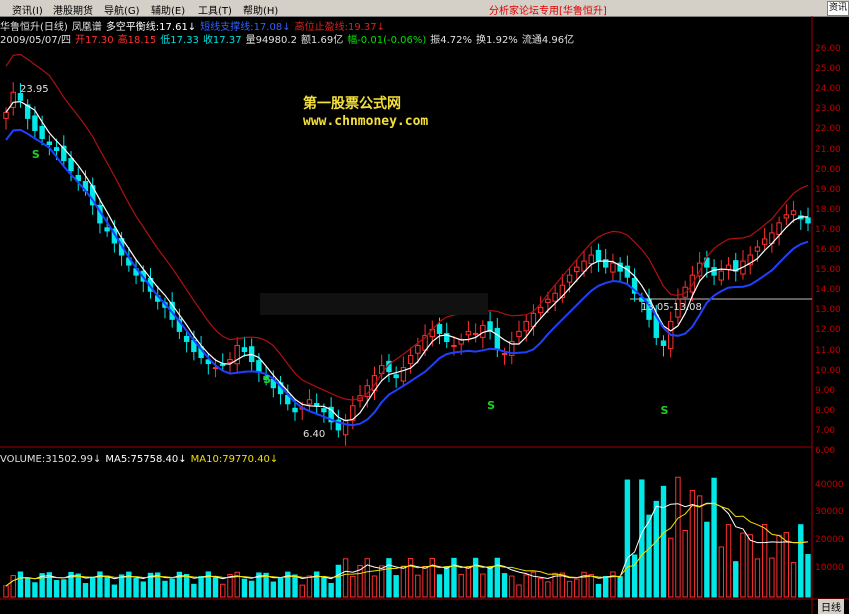 The height and width of the screenshot is (614, 849). I want to click on price-axis-label: 6.00, so click(825, 451).